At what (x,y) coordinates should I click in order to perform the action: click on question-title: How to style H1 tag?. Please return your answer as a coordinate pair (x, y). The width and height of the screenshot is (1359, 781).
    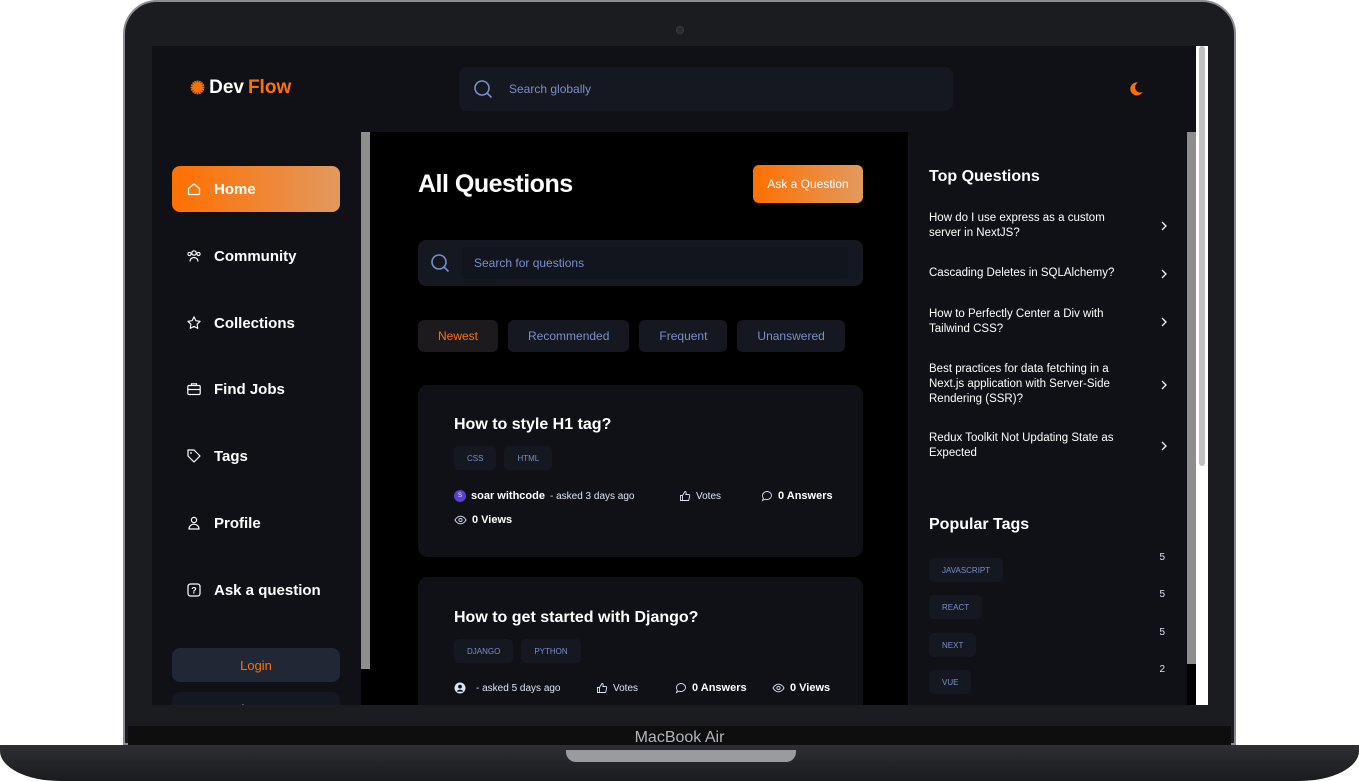
    Looking at the image, I should click on (532, 425).